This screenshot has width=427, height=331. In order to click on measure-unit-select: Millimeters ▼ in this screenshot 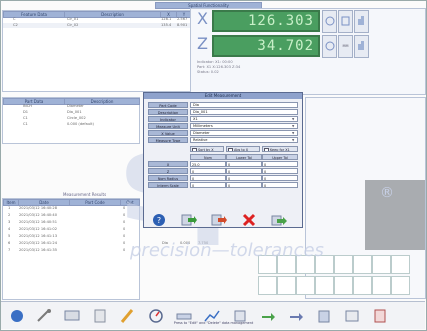, I will do `click(244, 126)`.